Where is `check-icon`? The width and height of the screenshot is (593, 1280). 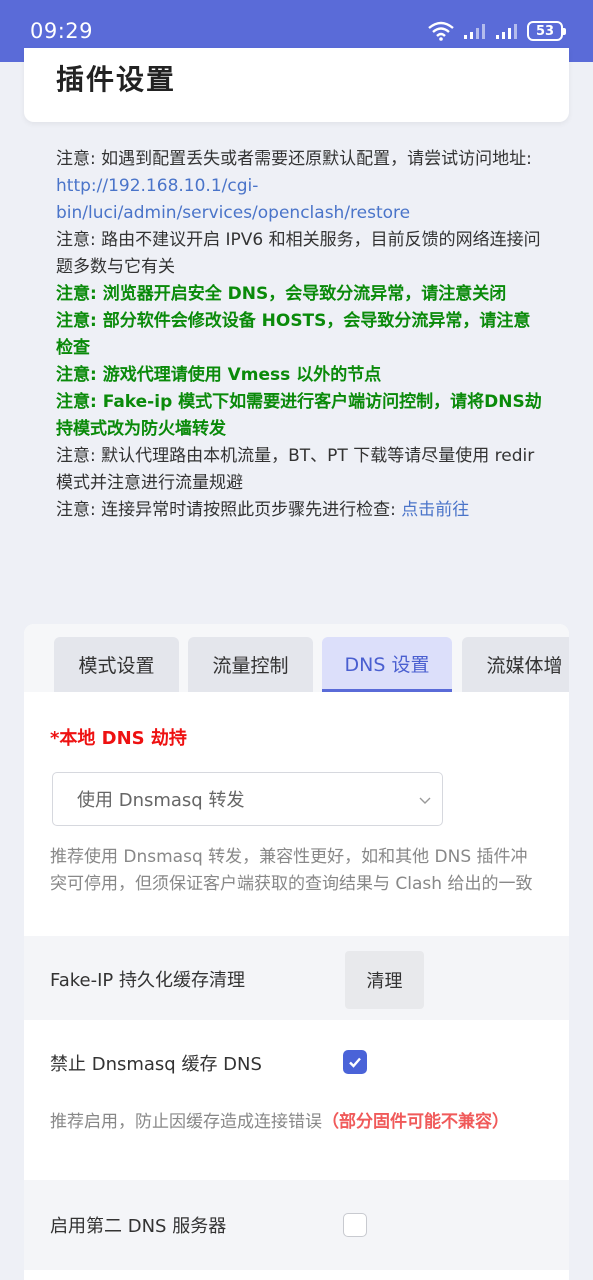 check-icon is located at coordinates (355, 1062).